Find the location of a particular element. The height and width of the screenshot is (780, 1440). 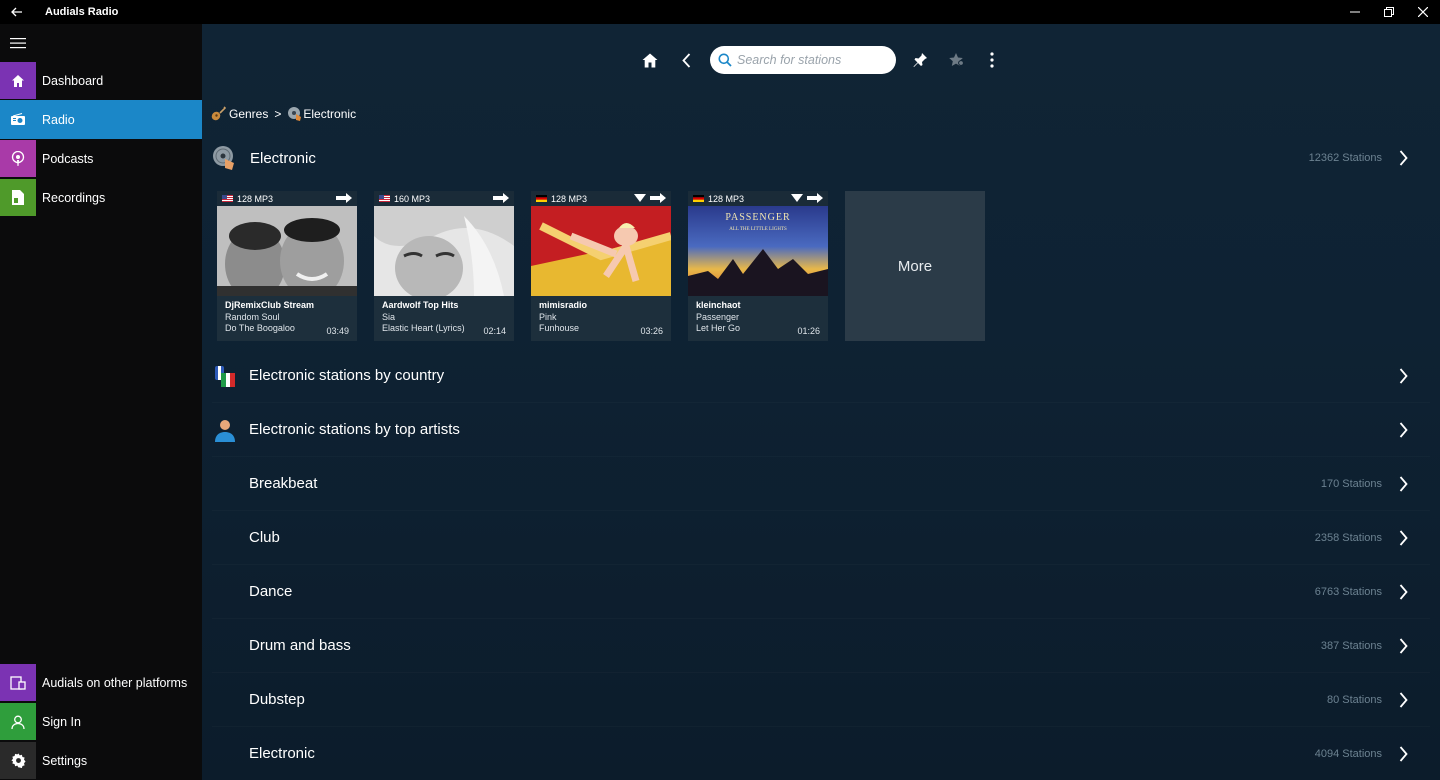

more-options-button is located at coordinates (992, 60).